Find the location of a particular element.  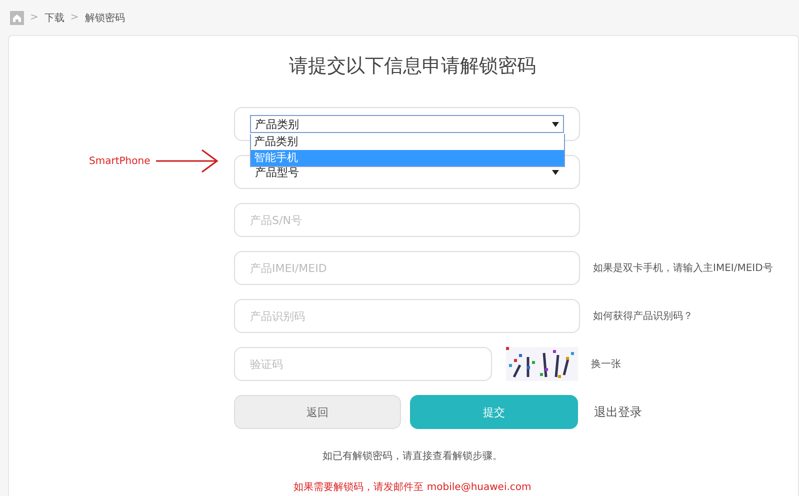

contact-text: 如果需要解锁码，请发邮件至 mobile@huawei.com is located at coordinates (412, 487).